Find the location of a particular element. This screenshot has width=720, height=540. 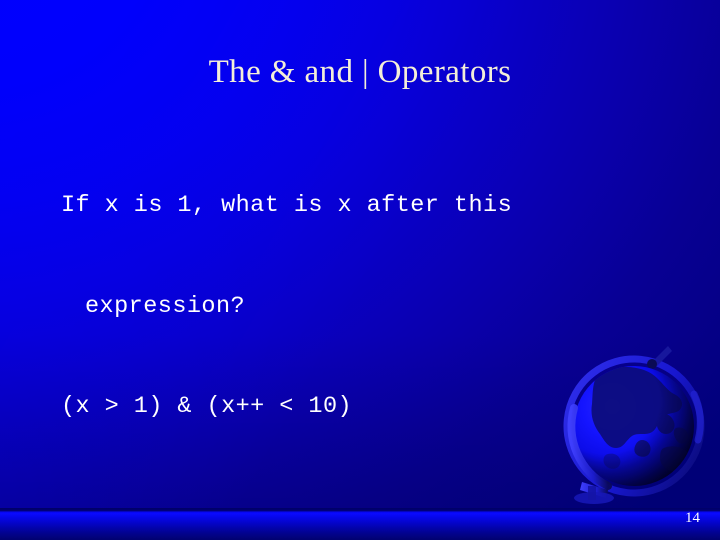

page-title: The & and | Operators is located at coordinates (360, 72).